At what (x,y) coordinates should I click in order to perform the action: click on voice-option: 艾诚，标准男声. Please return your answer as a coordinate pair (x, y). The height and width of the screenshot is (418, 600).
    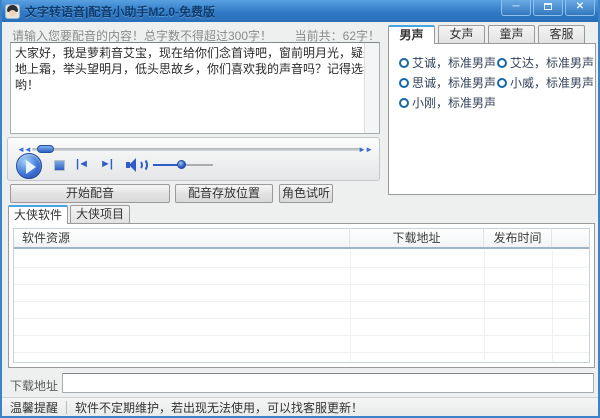
    Looking at the image, I should click on (447, 62).